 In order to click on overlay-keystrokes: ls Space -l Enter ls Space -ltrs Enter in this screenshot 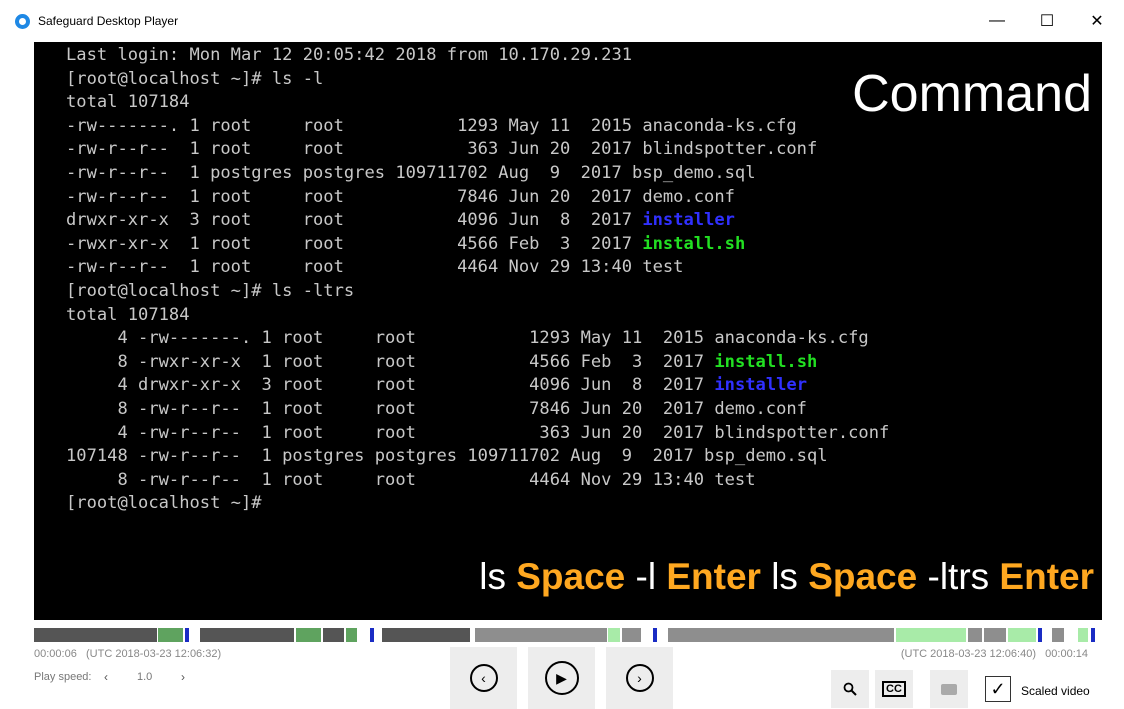, I will do `click(786, 577)`.